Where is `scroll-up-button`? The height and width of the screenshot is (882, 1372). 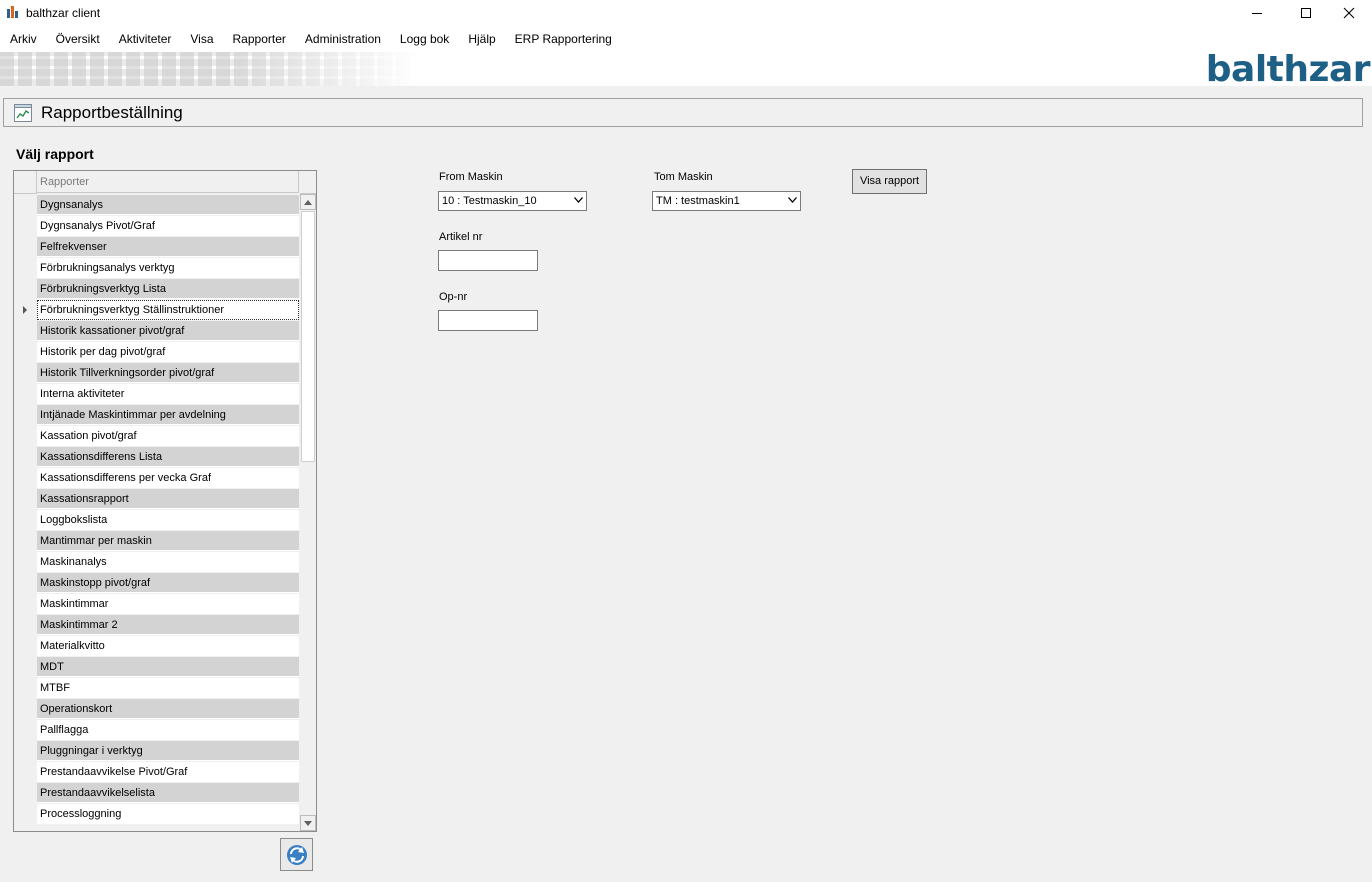 scroll-up-button is located at coordinates (308, 202).